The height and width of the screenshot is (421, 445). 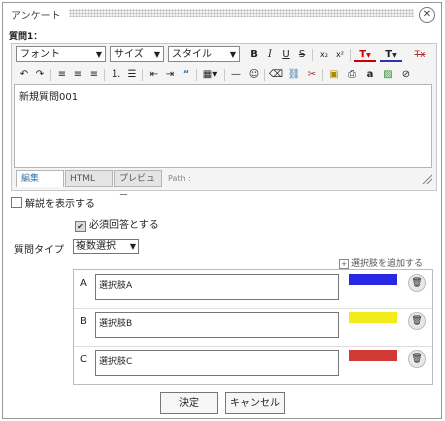 What do you see at coordinates (255, 403) in the screenshot?
I see `cancel-button: キャンセル` at bounding box center [255, 403].